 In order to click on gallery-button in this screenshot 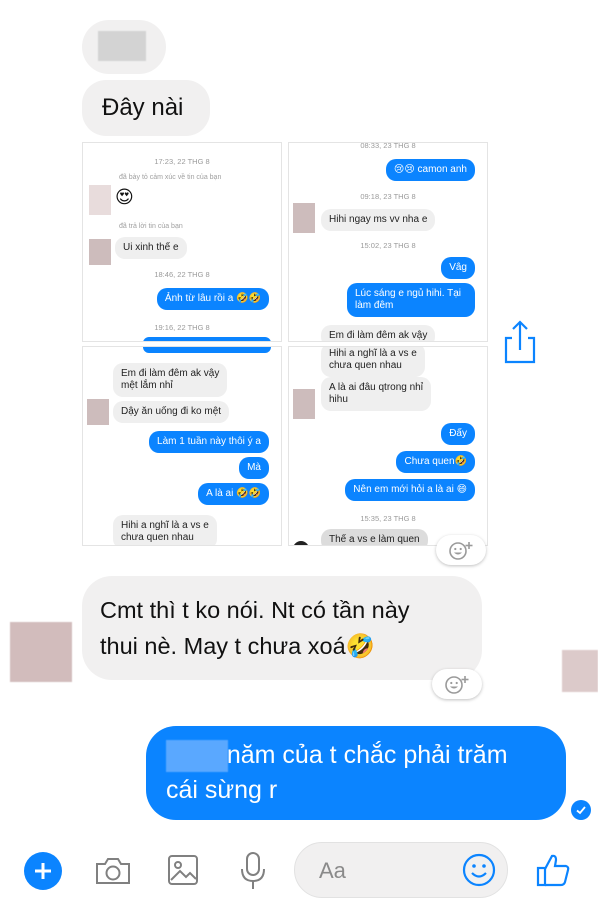, I will do `click(183, 870)`.